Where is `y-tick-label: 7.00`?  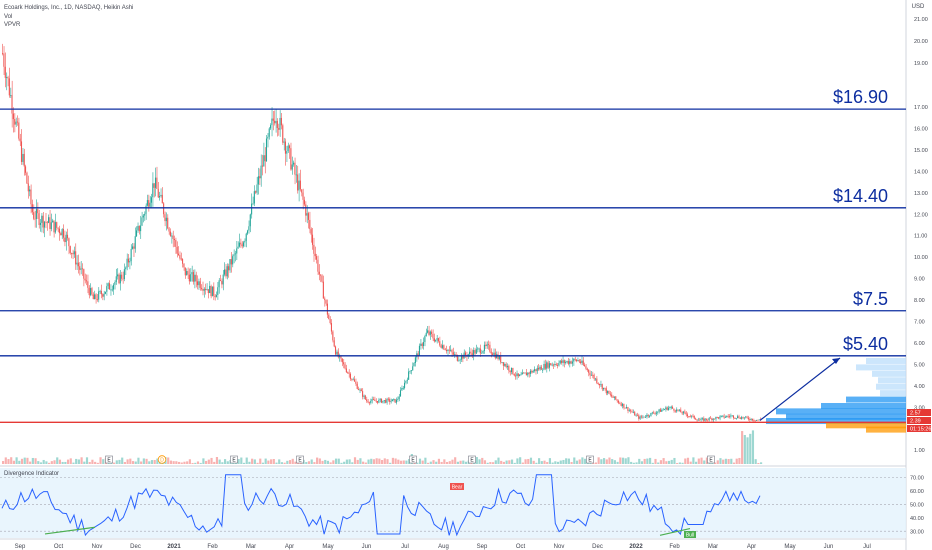 y-tick-label: 7.00 is located at coordinates (919, 323).